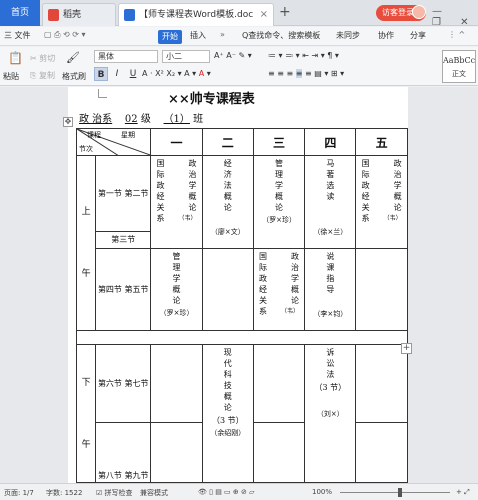 The image size is (478, 500). I want to click on char: 代, so click(227, 363).